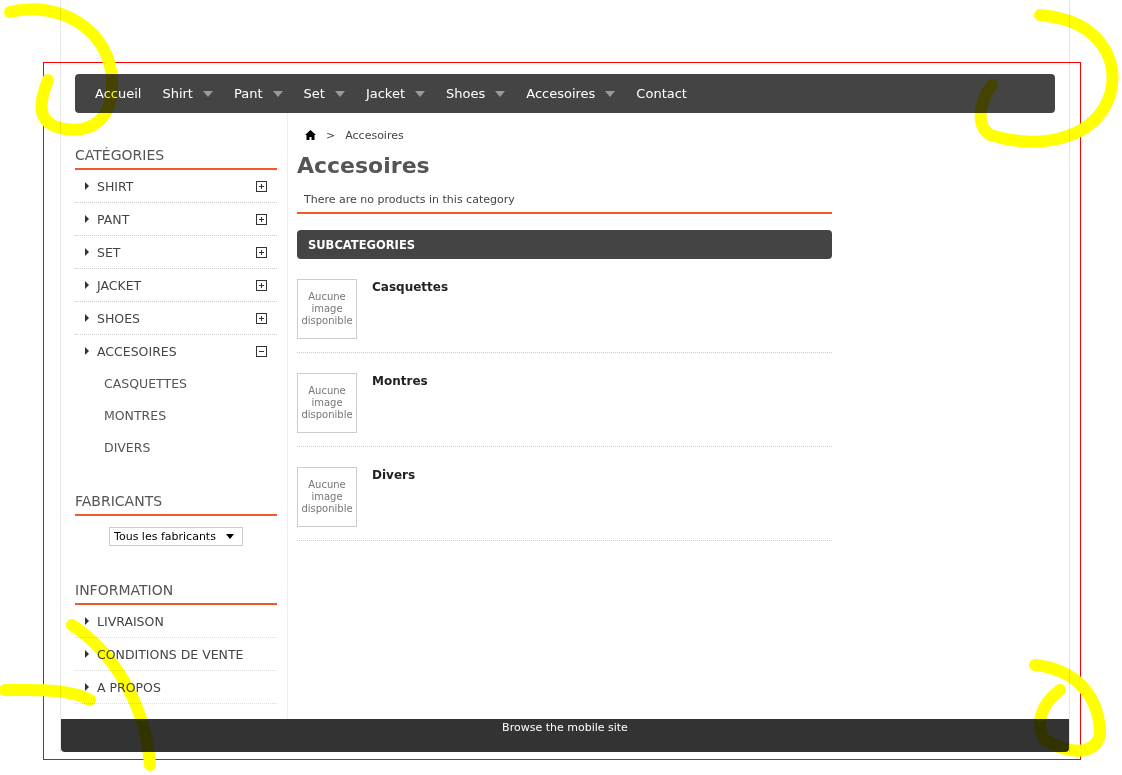 The image size is (1122, 775). I want to click on subcategories-header: SUBCATEGORIES, so click(564, 244).